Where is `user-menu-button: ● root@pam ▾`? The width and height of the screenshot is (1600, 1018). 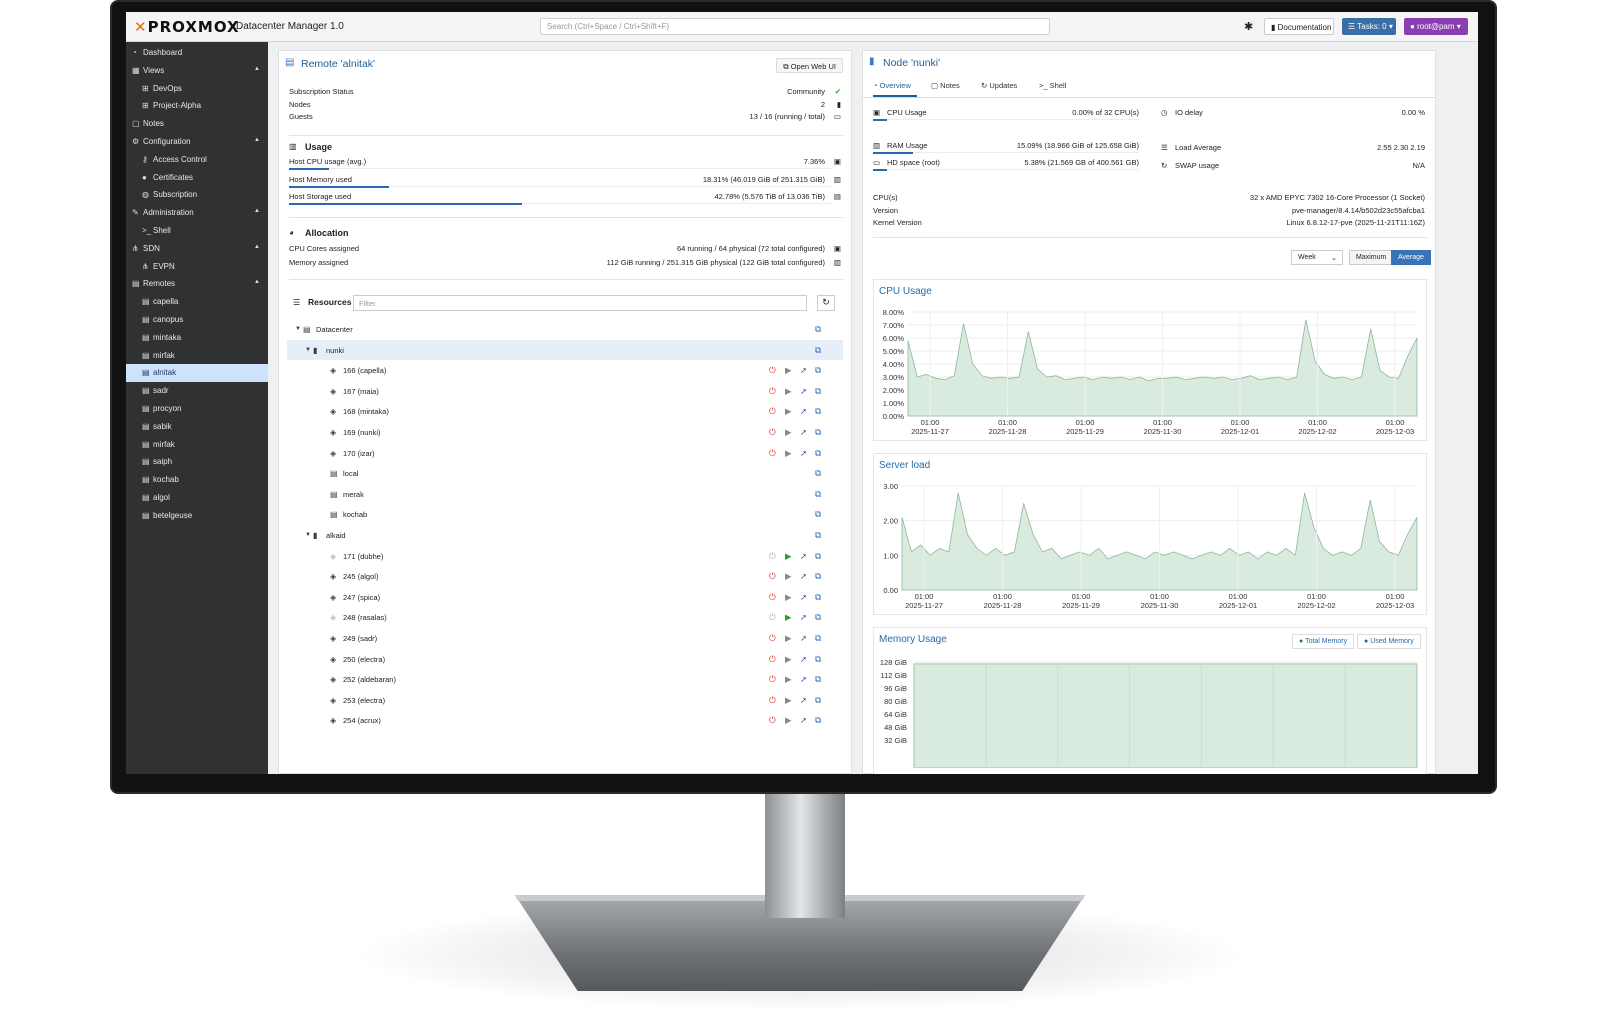 user-menu-button: ● root@pam ▾ is located at coordinates (1436, 26).